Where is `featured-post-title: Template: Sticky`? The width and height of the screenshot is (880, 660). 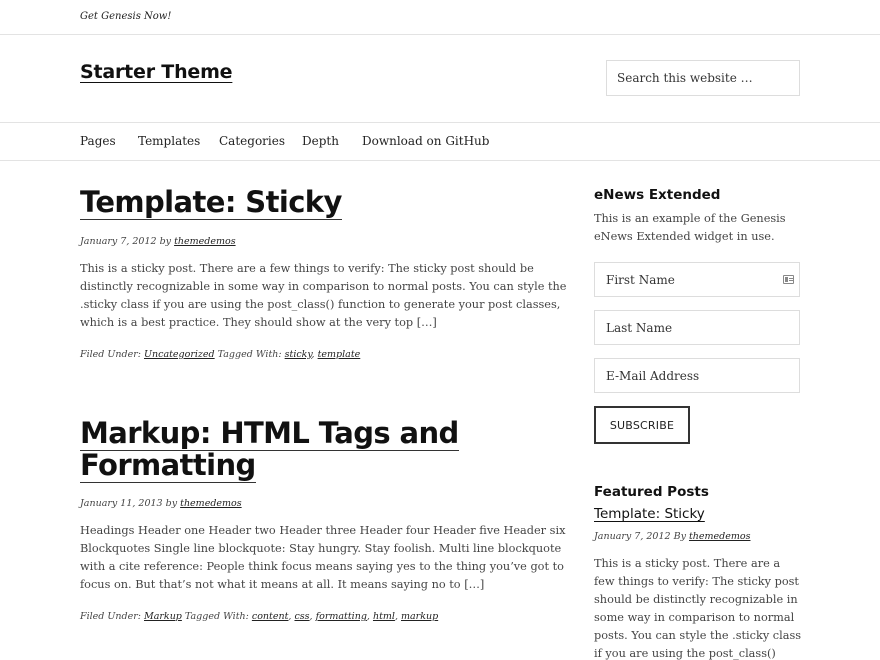
featured-post-title: Template: Sticky is located at coordinates (649, 514).